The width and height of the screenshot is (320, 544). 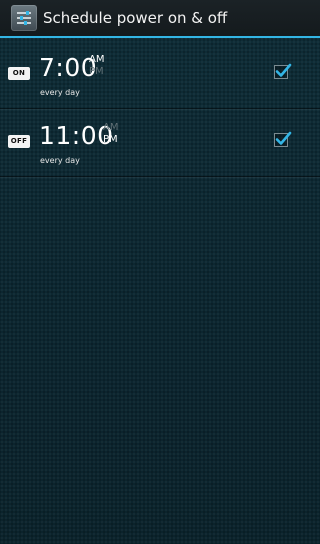 I want to click on sliders-icon, so click(x=24, y=18).